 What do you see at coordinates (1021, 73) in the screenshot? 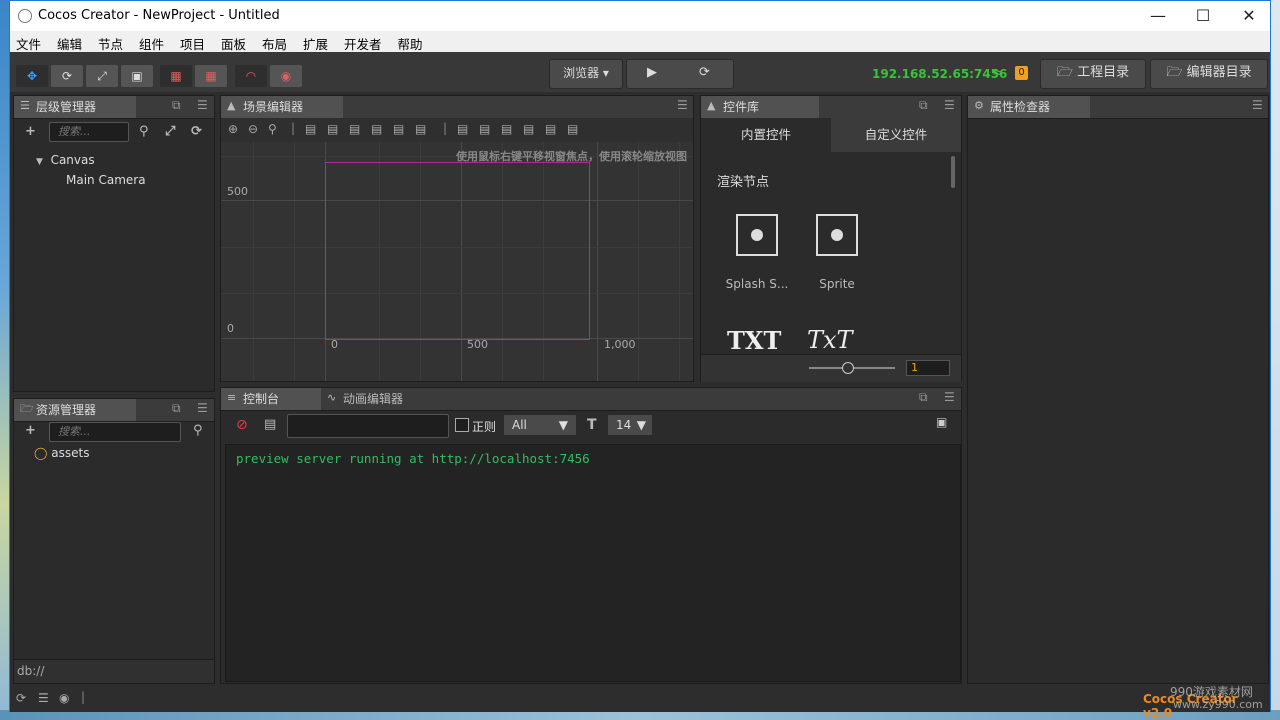
I see `device-count-badge: 0` at bounding box center [1021, 73].